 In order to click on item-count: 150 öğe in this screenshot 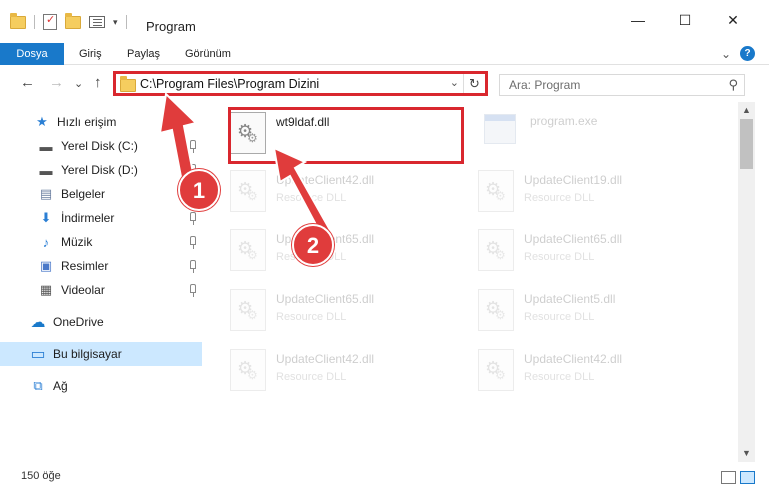, I will do `click(41, 476)`.